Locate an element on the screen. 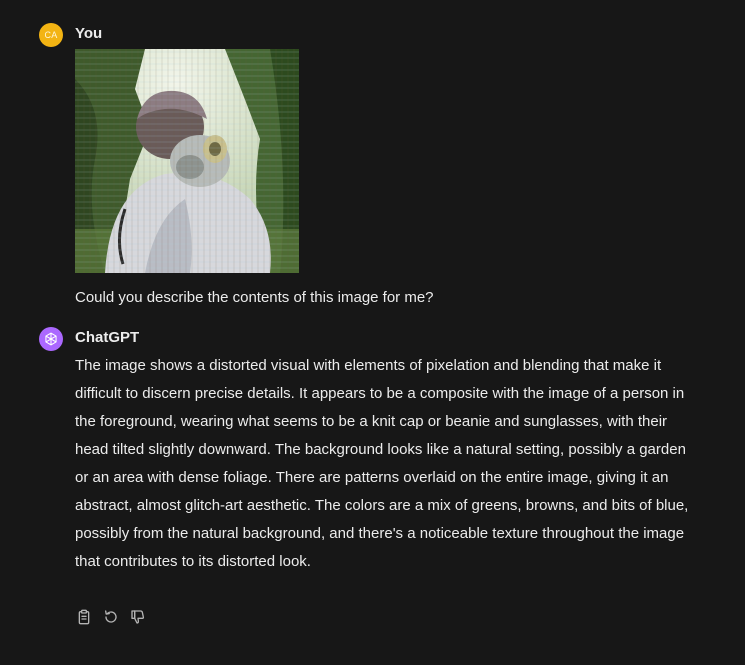 The width and height of the screenshot is (745, 665). copy-button is located at coordinates (83, 616).